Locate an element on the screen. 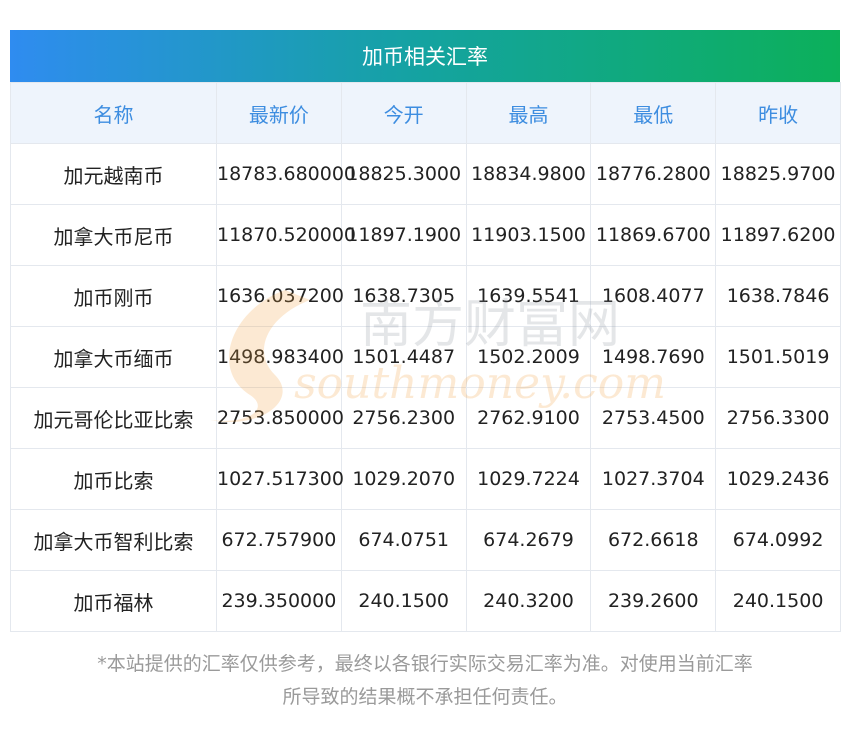 The width and height of the screenshot is (850, 733). disclaimer-line-2: 所导致的结果概不承担任何责任。 is located at coordinates (425, 697).